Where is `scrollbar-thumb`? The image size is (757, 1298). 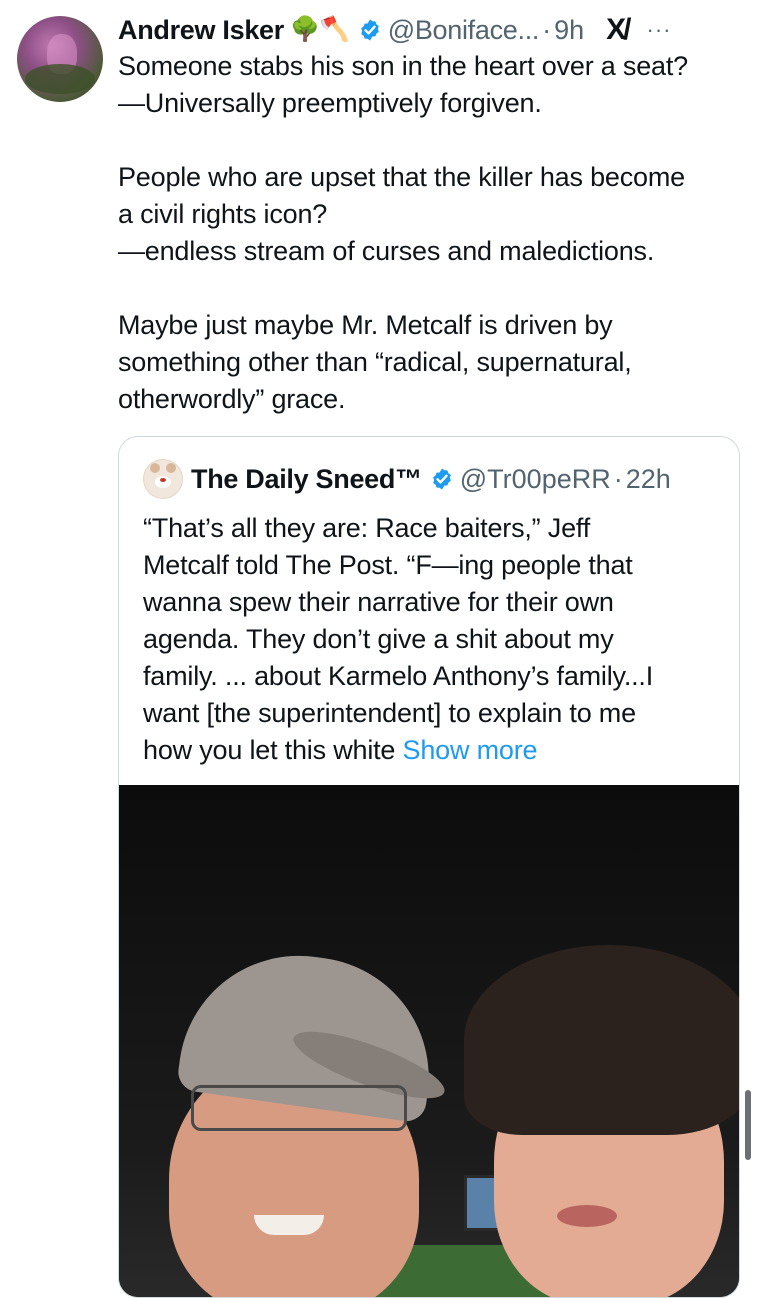 scrollbar-thumb is located at coordinates (748, 1125).